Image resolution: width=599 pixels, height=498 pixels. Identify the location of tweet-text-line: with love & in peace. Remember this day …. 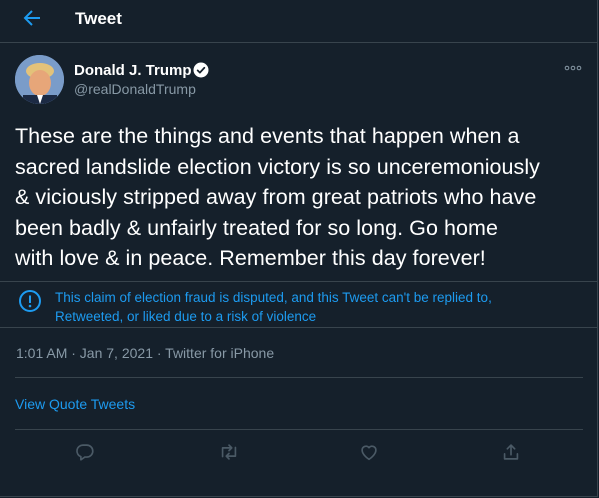
(250, 258).